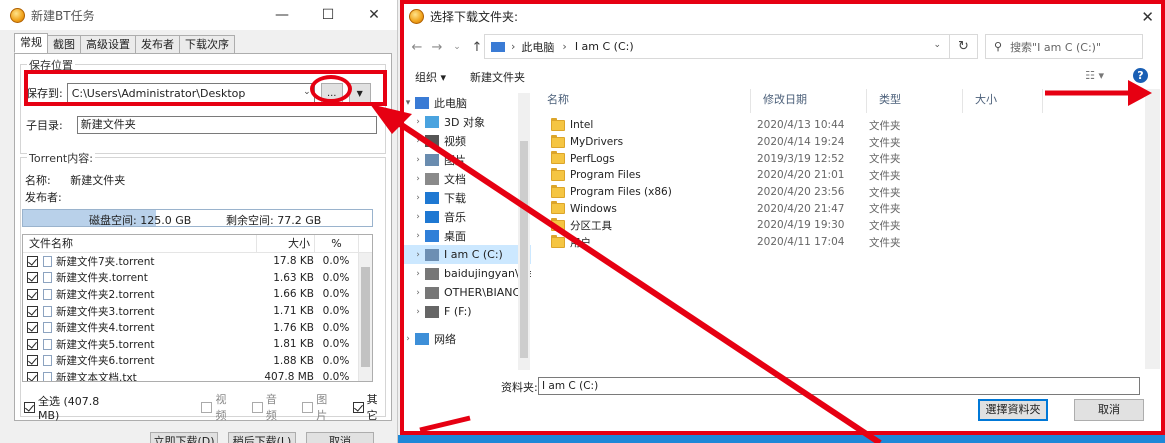  What do you see at coordinates (466, 311) in the screenshot?
I see `tree-item: › F (F:)` at bounding box center [466, 311].